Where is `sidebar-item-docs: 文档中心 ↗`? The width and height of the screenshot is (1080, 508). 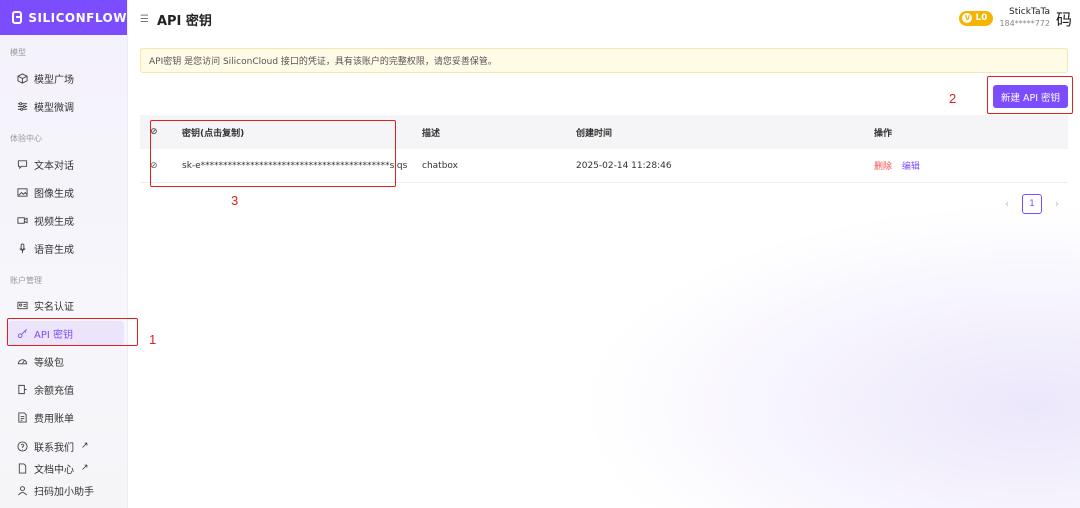 sidebar-item-docs: 文档中心 ↗ is located at coordinates (66, 468).